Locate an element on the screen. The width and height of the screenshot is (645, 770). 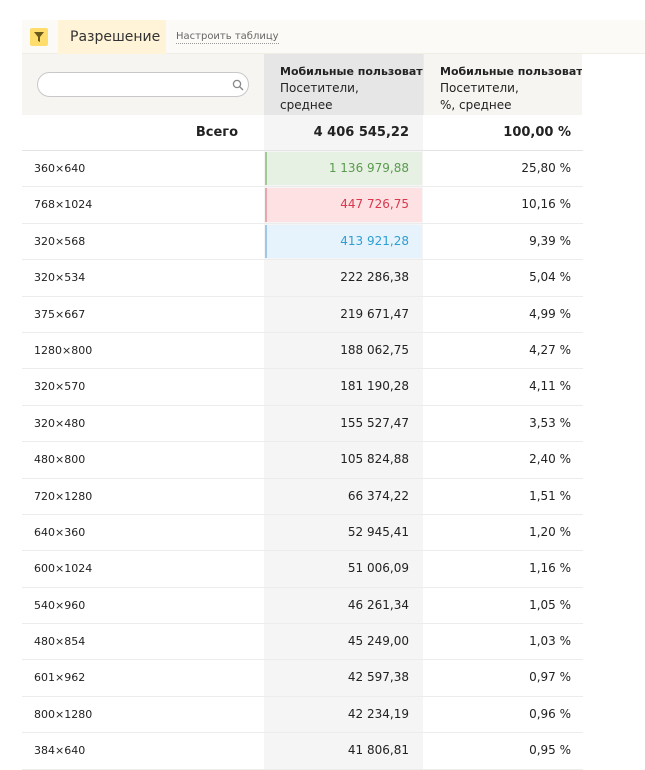
table-row: 600×1024 51 006,09 1,16 % is located at coordinates (302, 569).